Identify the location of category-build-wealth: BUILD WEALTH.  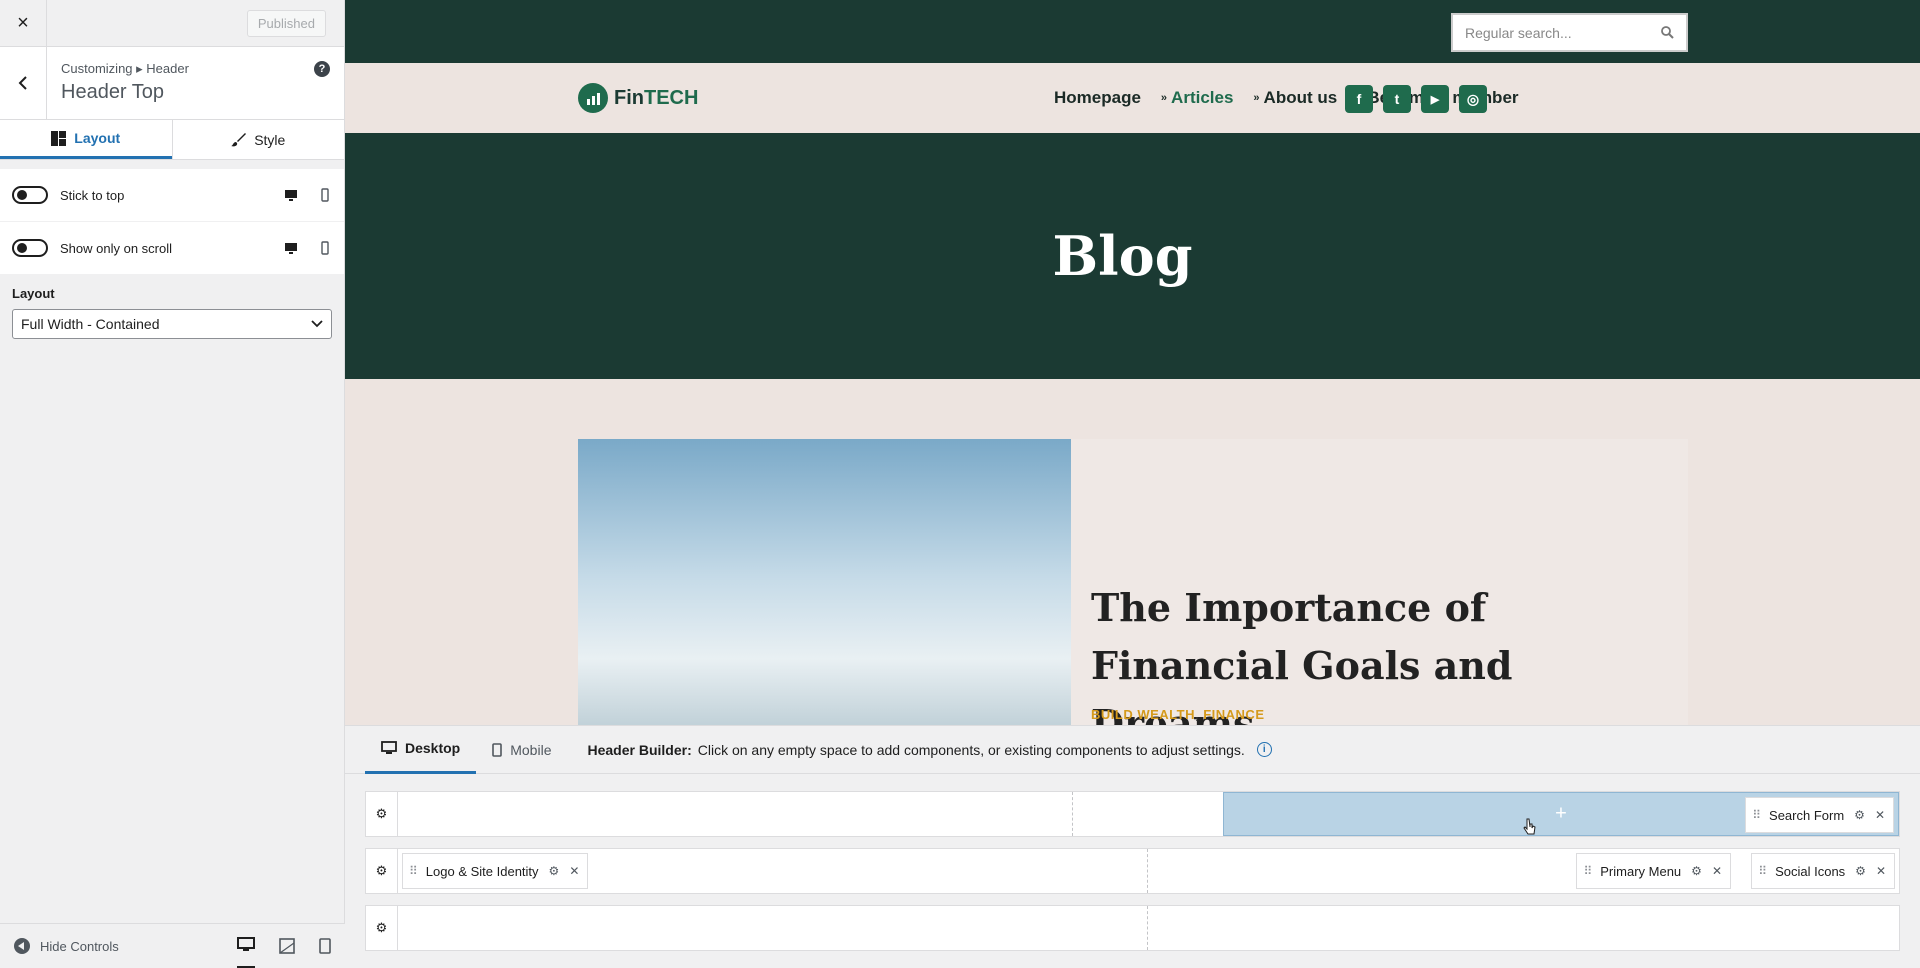
(1143, 714).